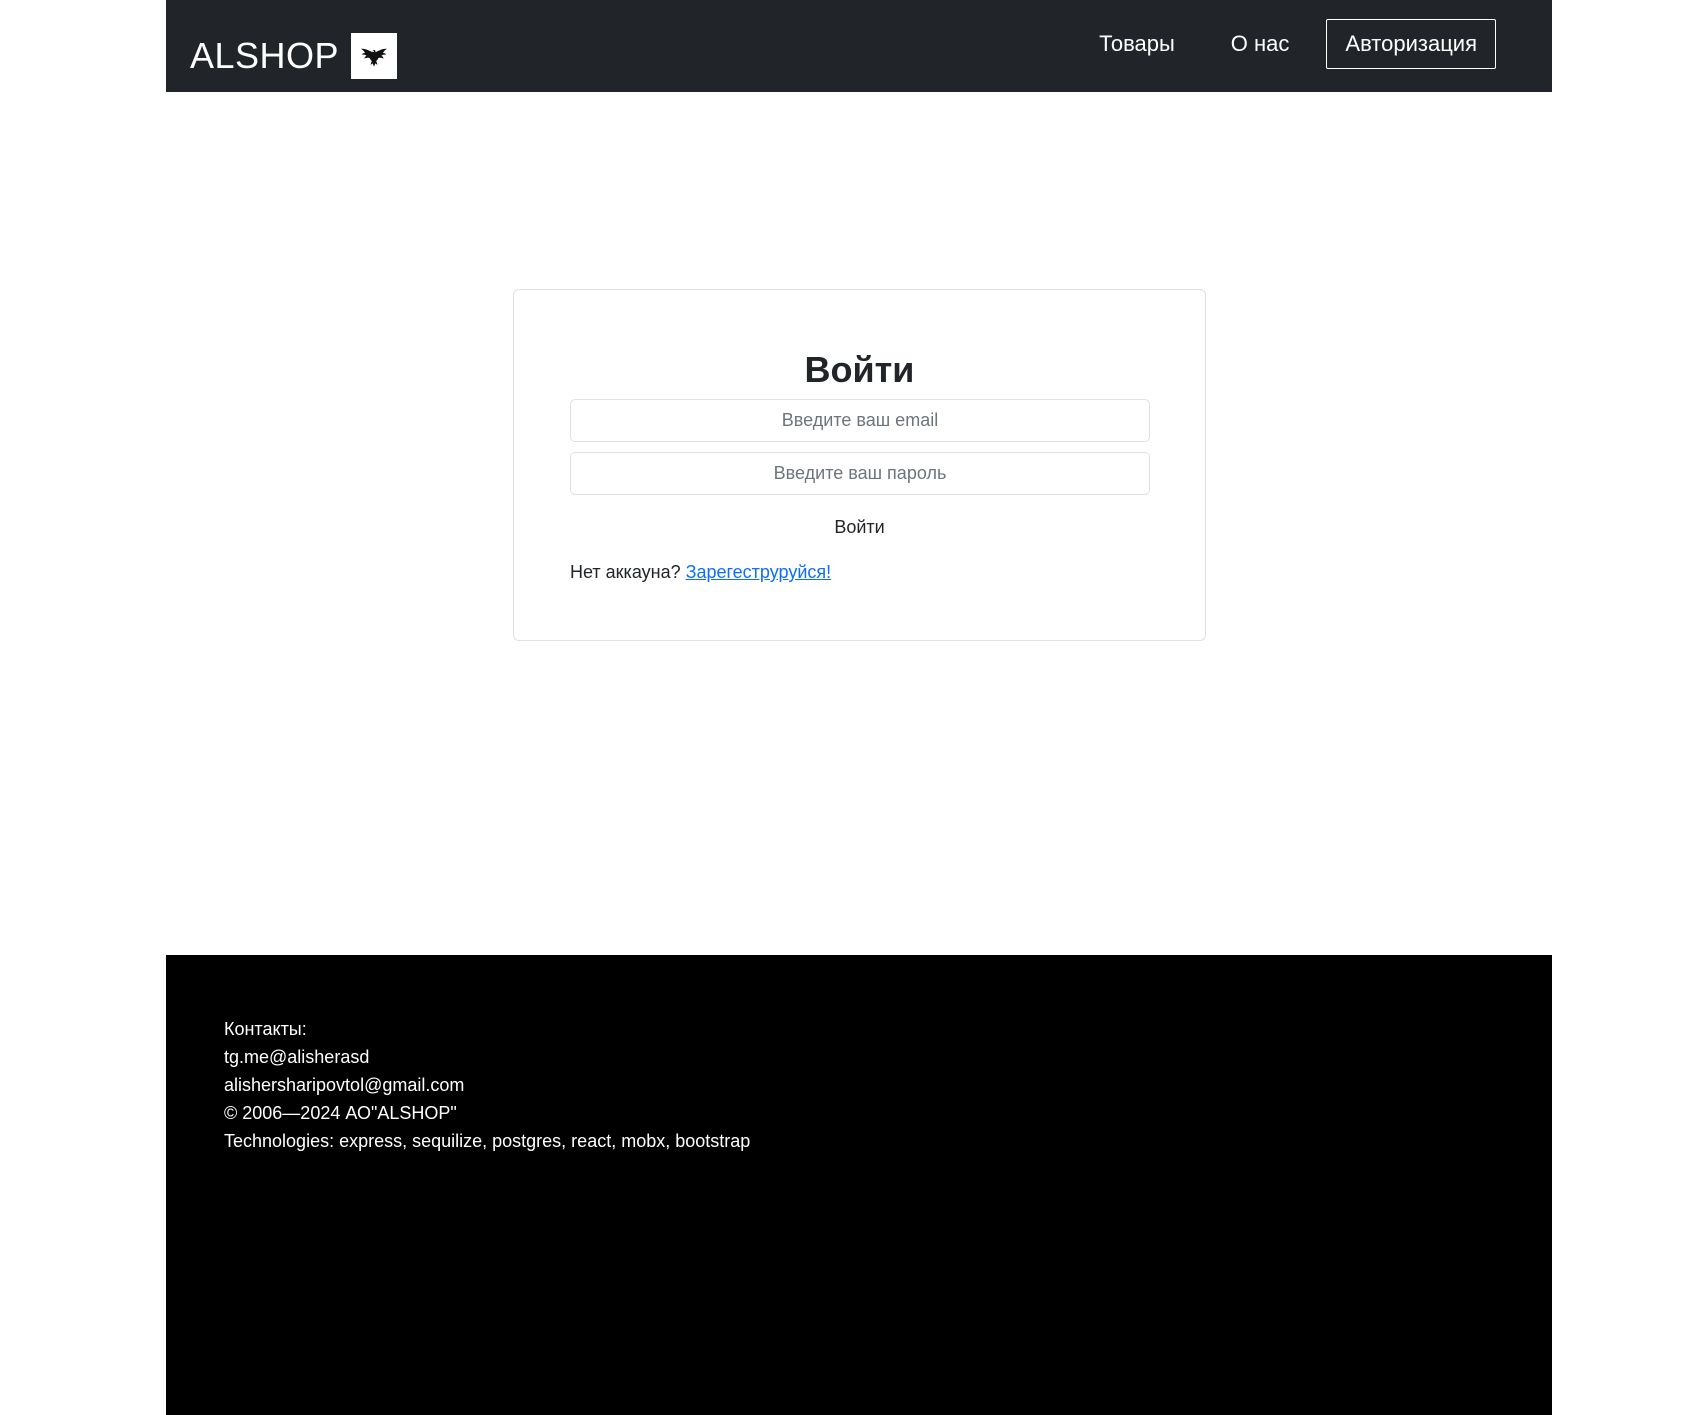 The width and height of the screenshot is (1700, 1415). Describe the element at coordinates (860, 420) in the screenshot. I see `email-input` at that location.